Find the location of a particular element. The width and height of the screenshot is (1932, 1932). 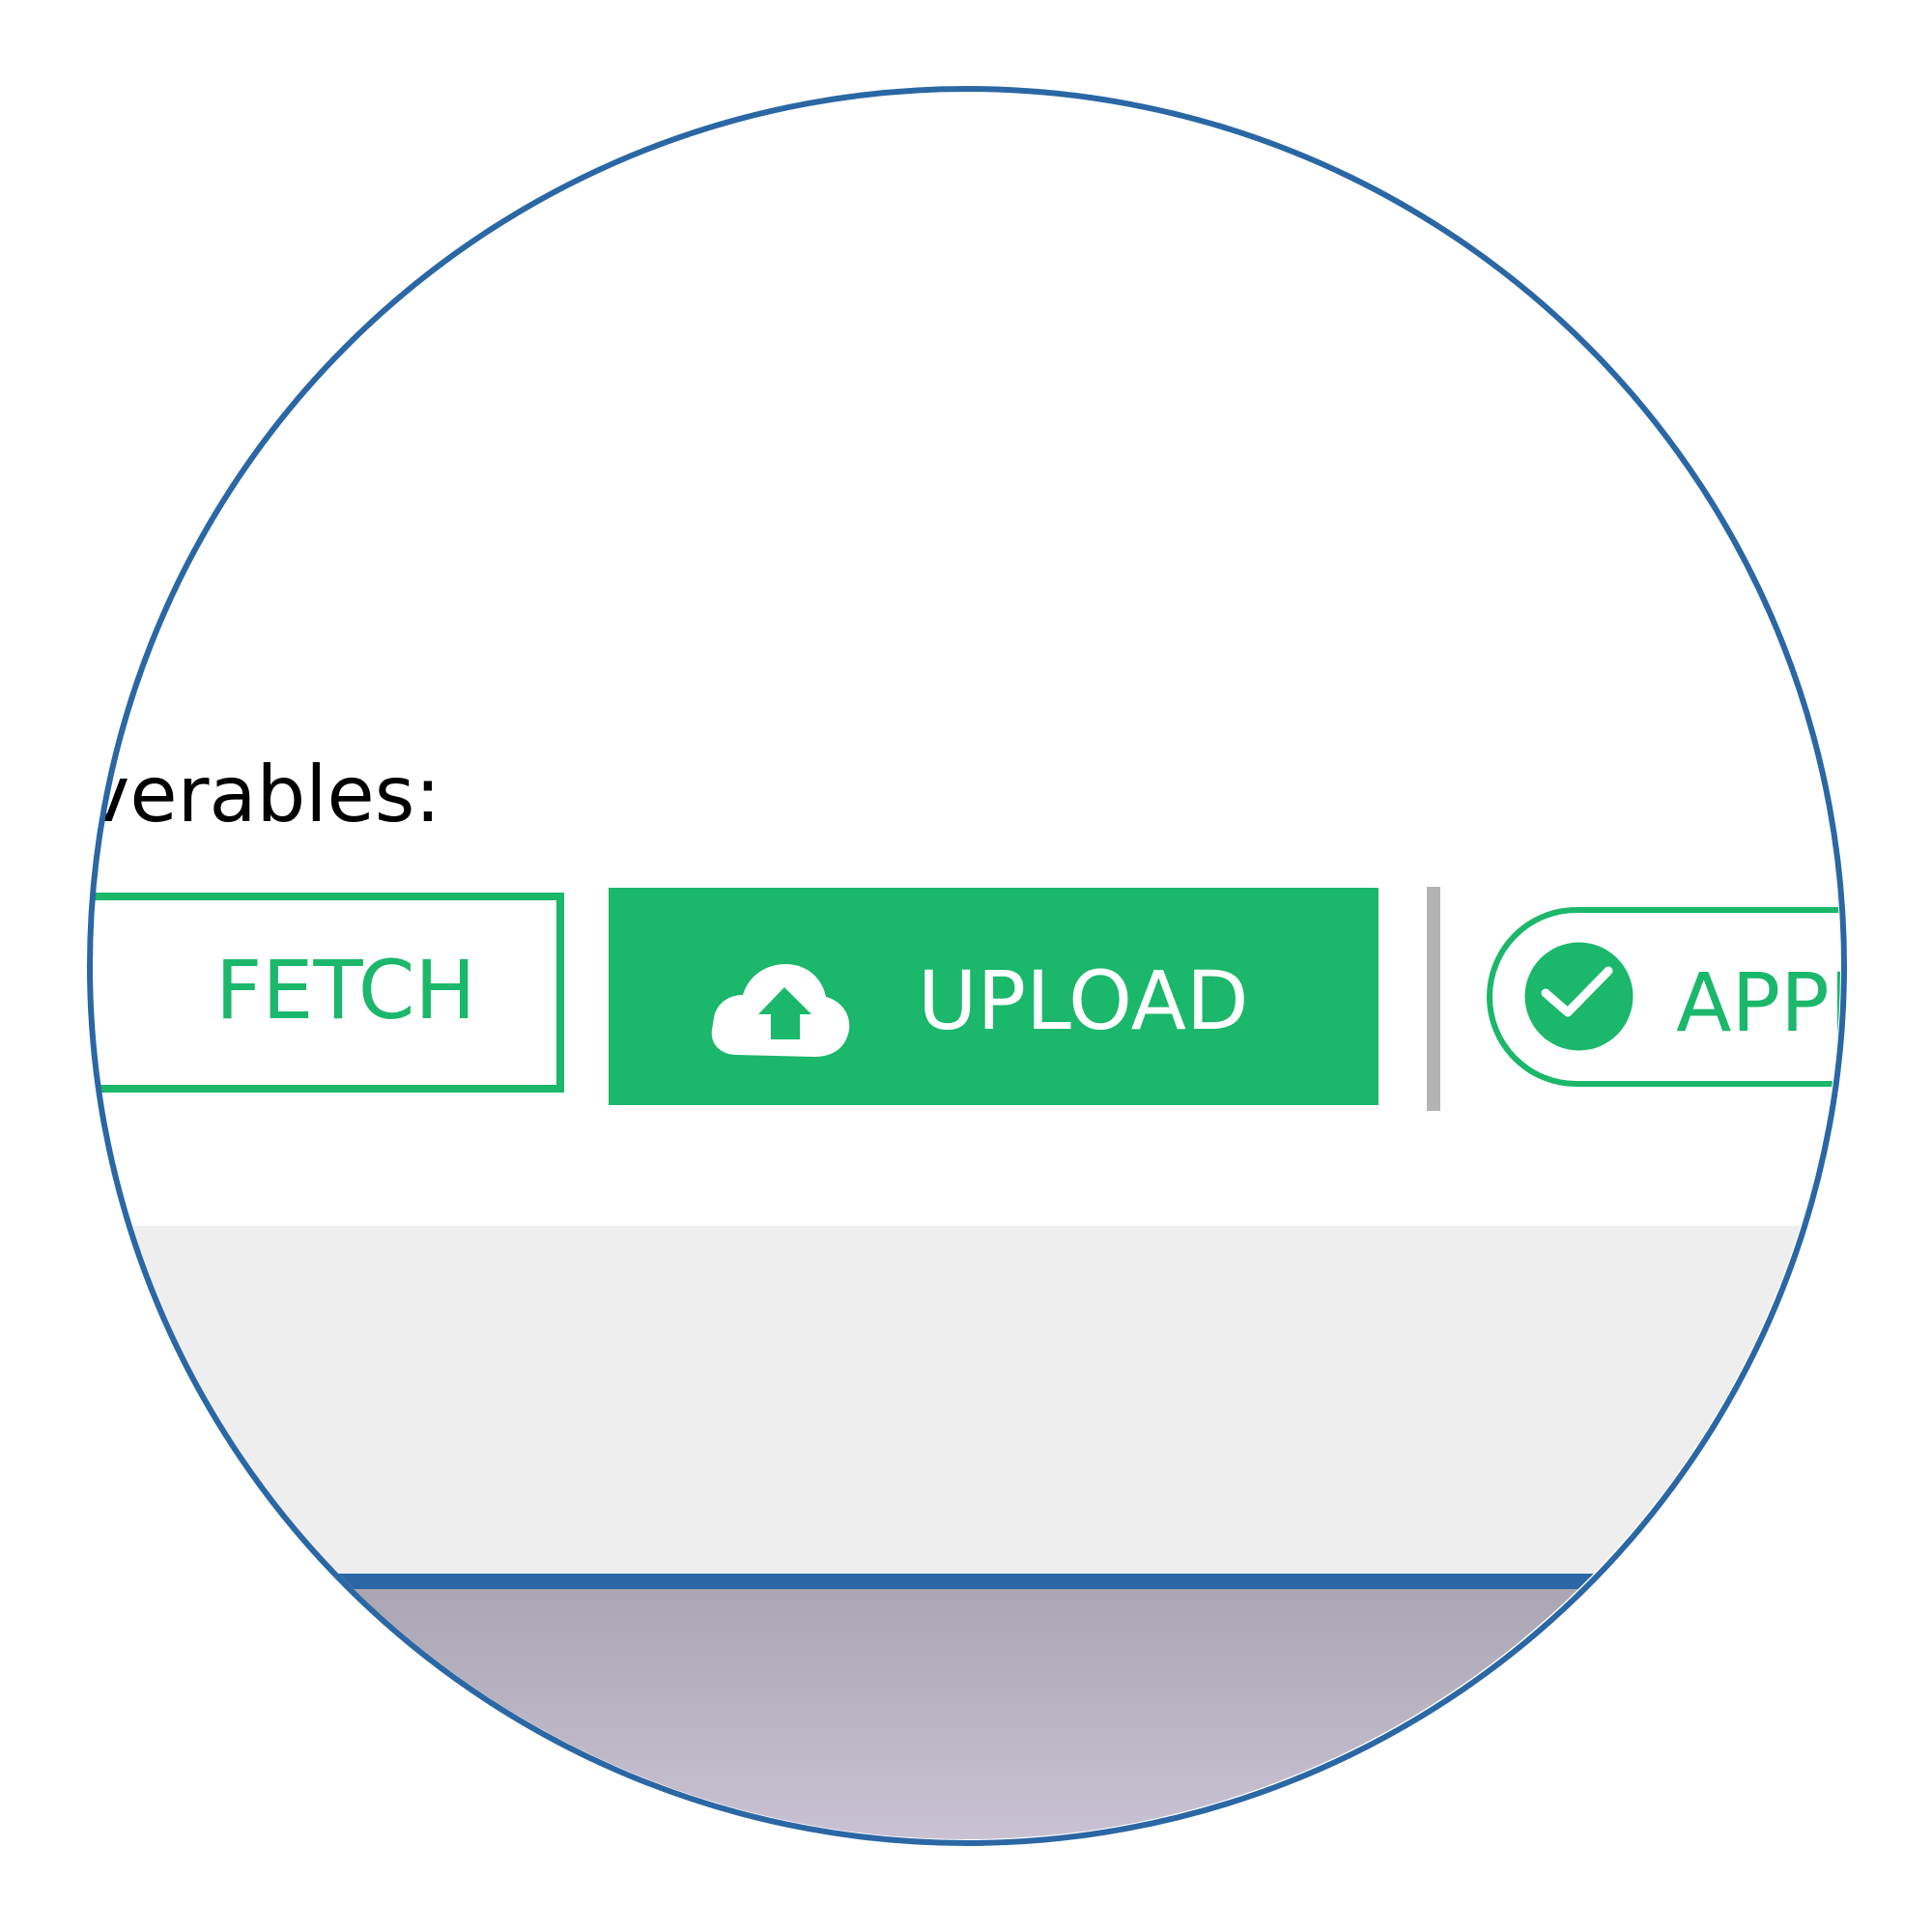

panel-border is located at coordinates (966, 1581).